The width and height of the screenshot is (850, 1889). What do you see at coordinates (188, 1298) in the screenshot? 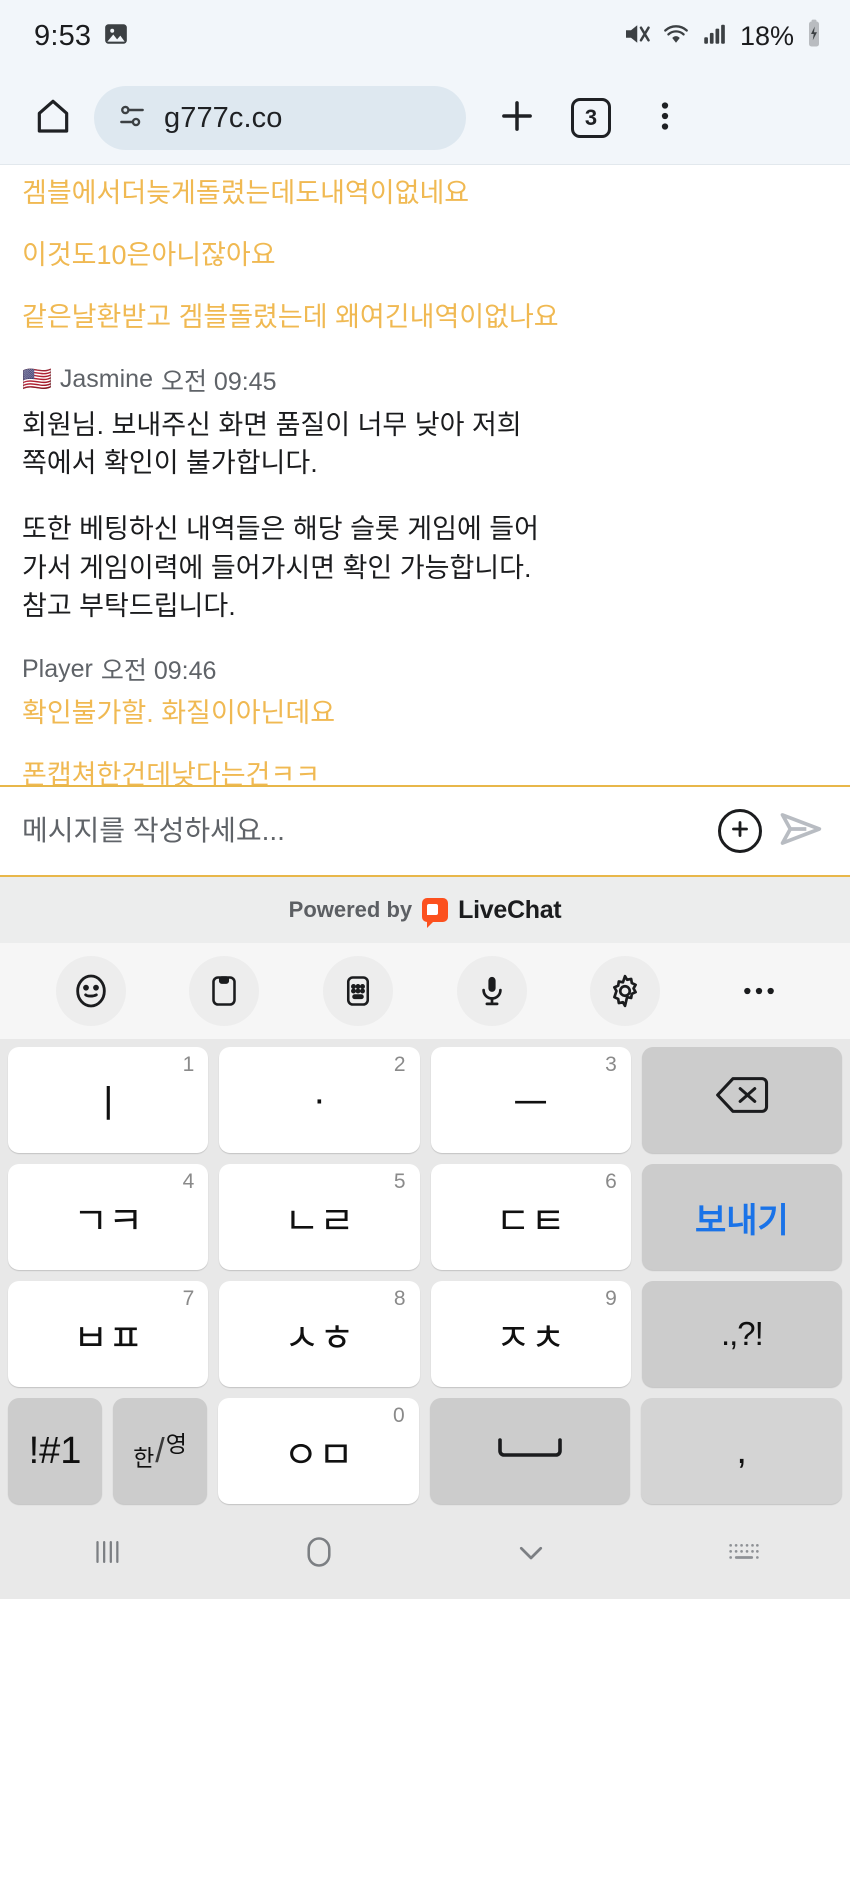
I see `key-number: 7` at bounding box center [188, 1298].